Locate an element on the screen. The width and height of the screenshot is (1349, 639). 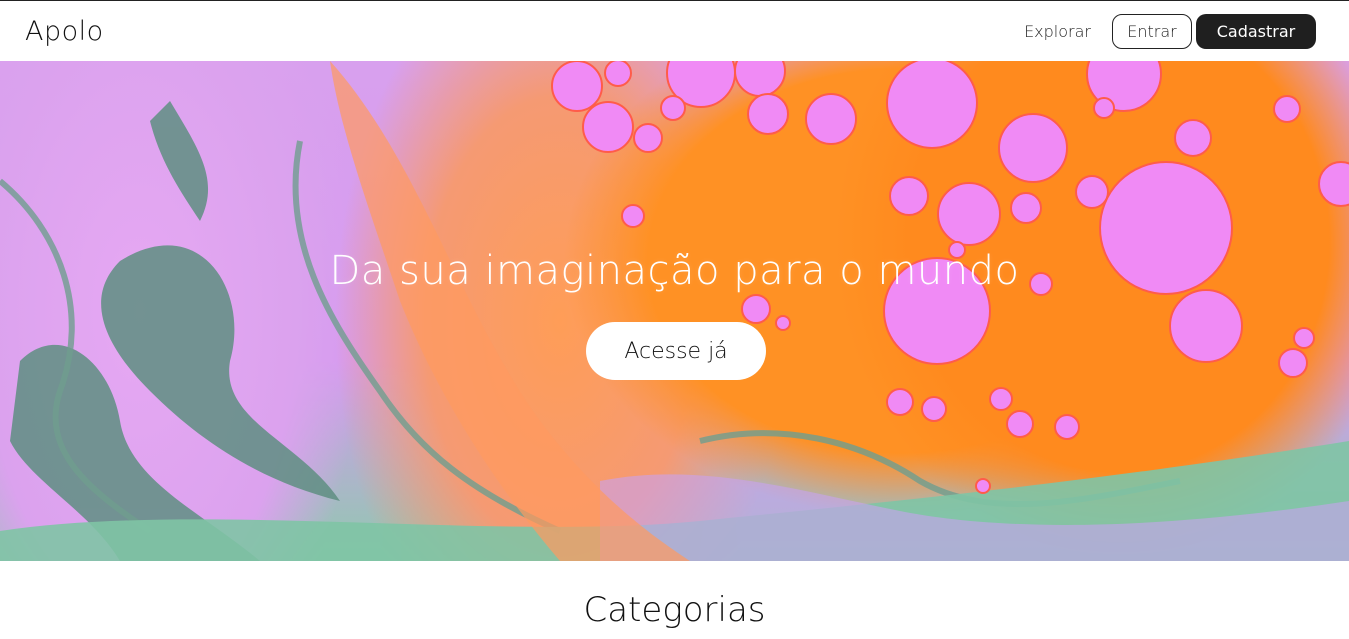
login-button: Entrar is located at coordinates (1152, 31).